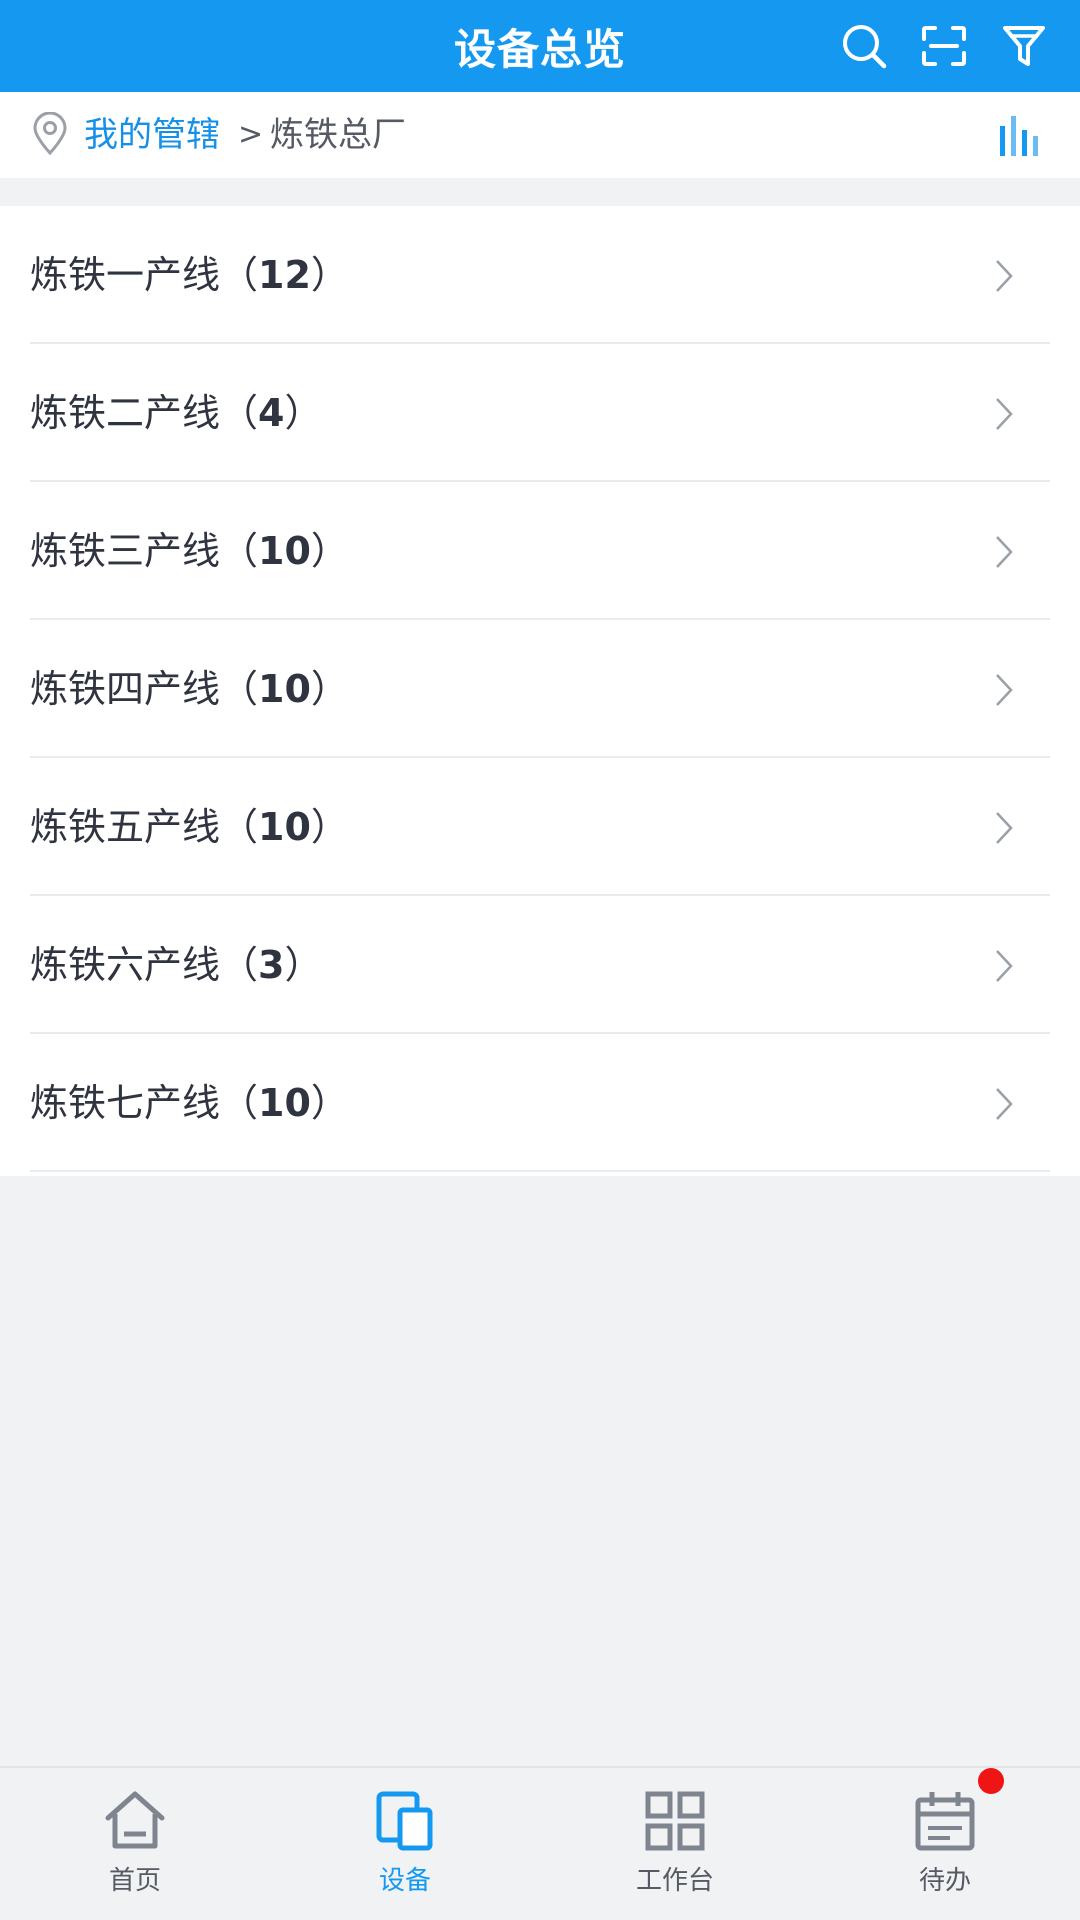 Image resolution: width=1080 pixels, height=1920 pixels. What do you see at coordinates (540, 551) in the screenshot?
I see `list-item: 炼铁三产线（10）` at bounding box center [540, 551].